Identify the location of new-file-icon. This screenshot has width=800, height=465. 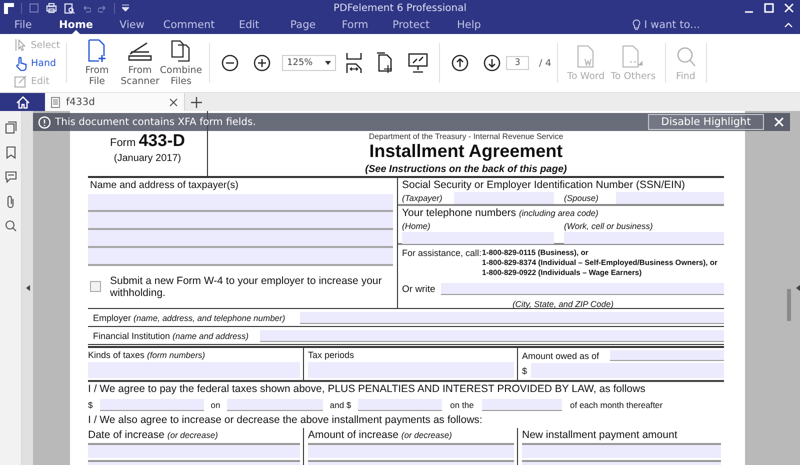
(97, 51).